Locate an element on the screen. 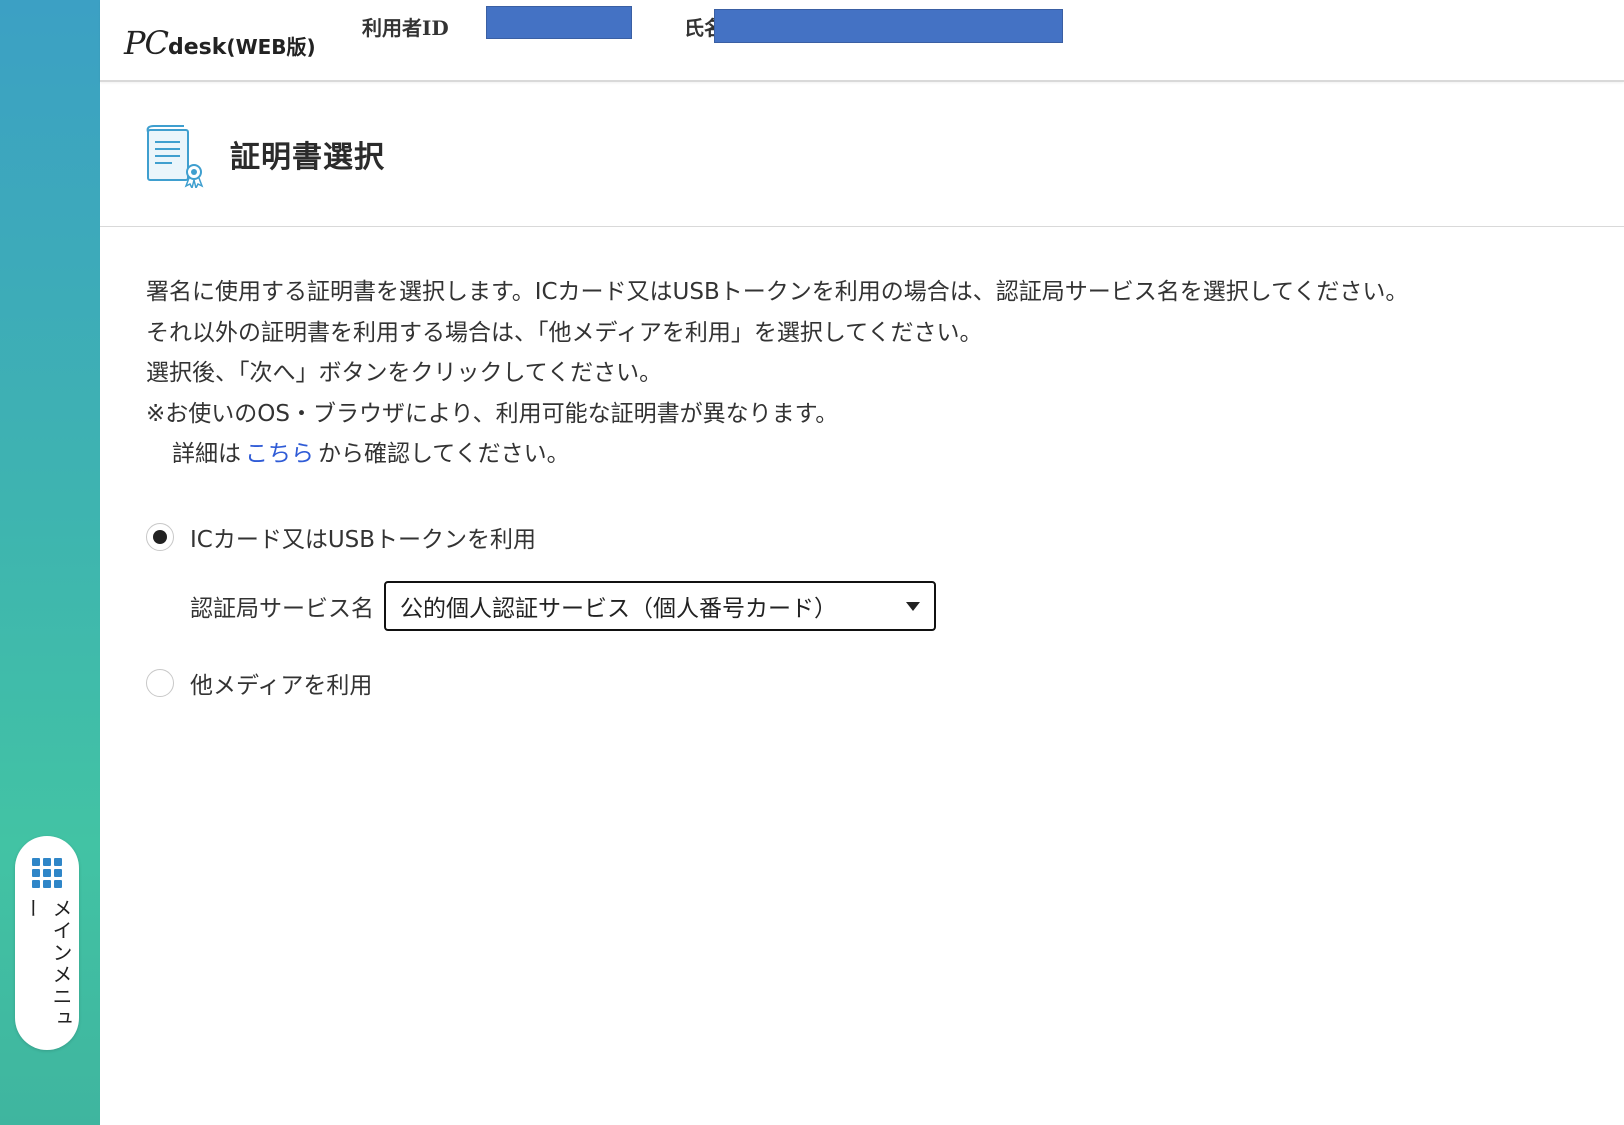 The width and height of the screenshot is (1624, 1125). certificate-icon is located at coordinates (175, 156).